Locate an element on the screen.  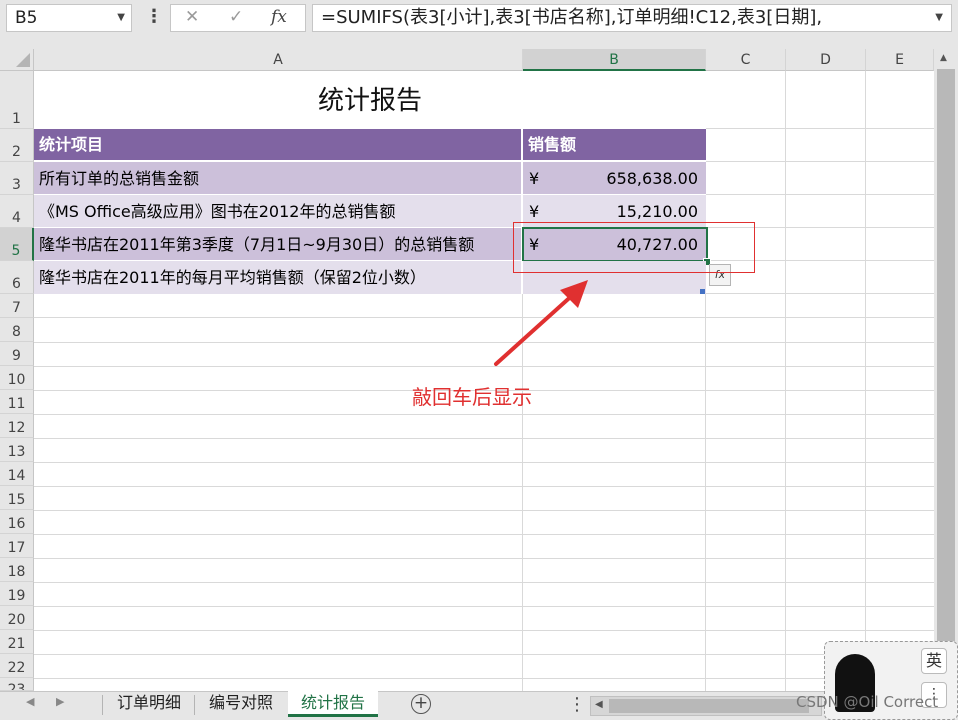
cancel-icon: ✕ is located at coordinates (192, 17).